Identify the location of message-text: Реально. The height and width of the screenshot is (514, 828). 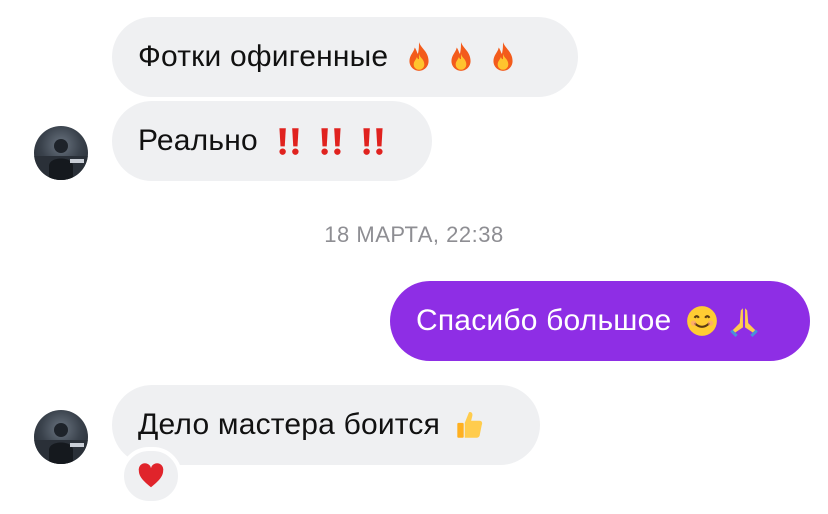
(198, 140).